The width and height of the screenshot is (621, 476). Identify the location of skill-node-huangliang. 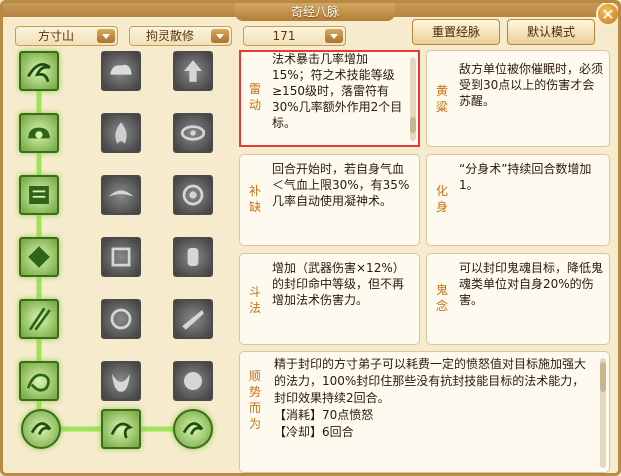
(121, 71).